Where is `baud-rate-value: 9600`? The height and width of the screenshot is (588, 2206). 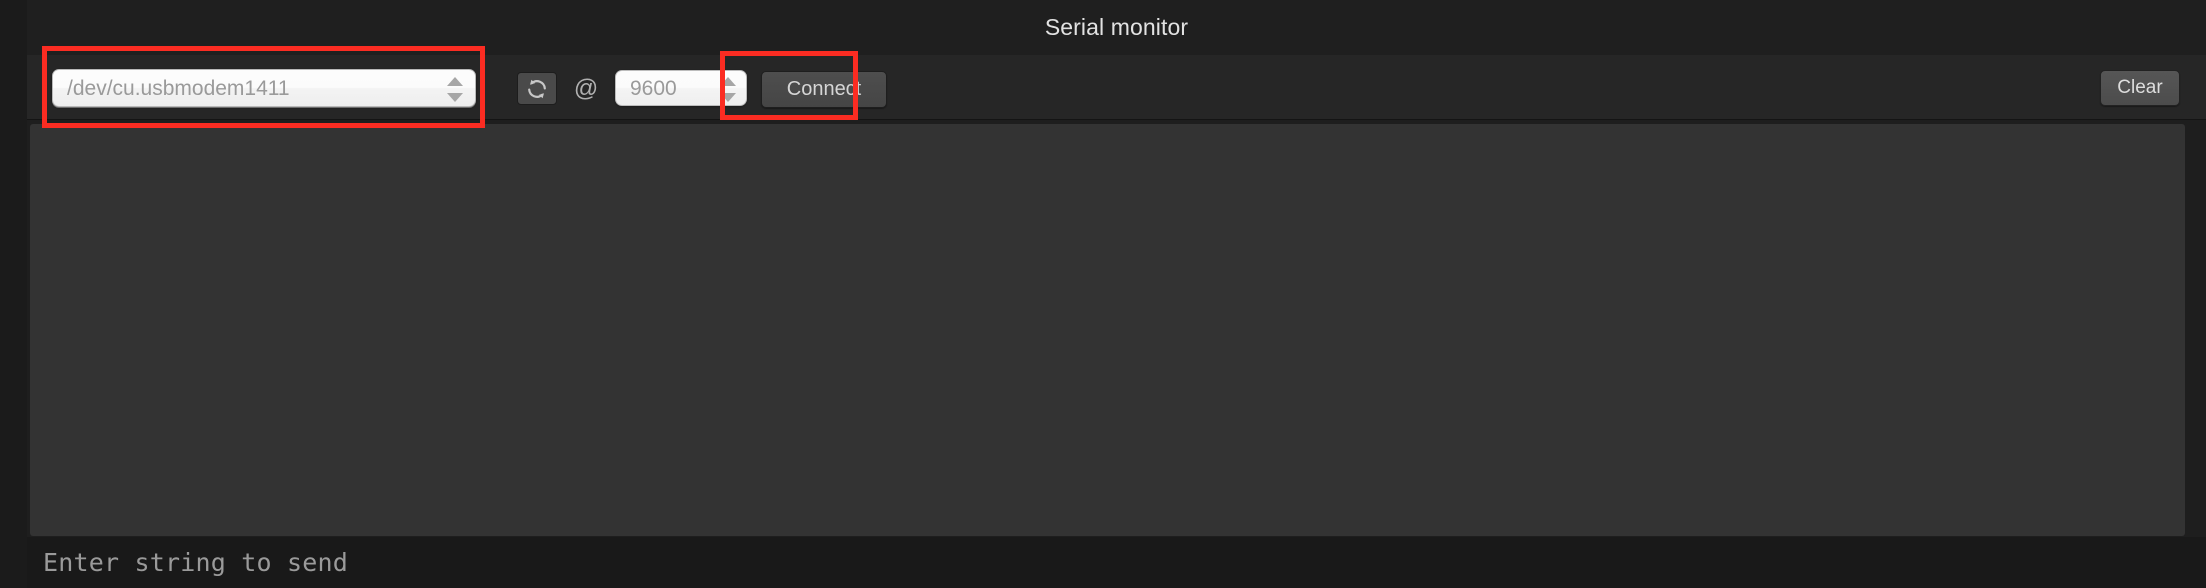
baud-rate-value: 9600 is located at coordinates (653, 88).